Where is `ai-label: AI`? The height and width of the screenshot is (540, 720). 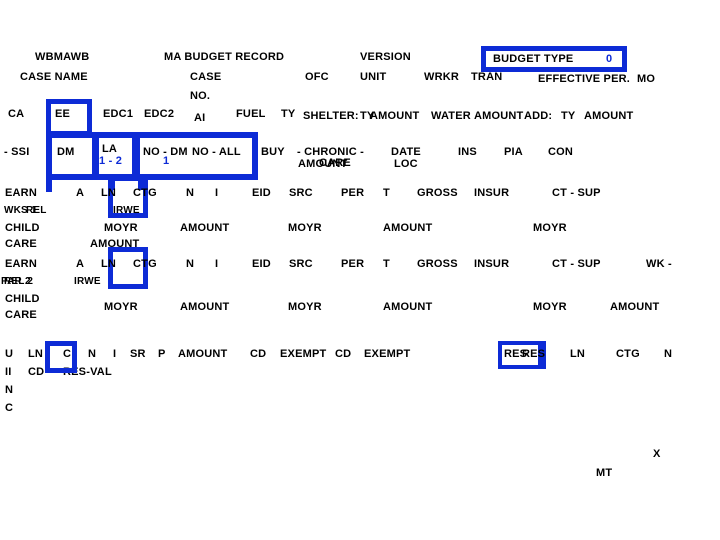 ai-label: AI is located at coordinates (200, 118).